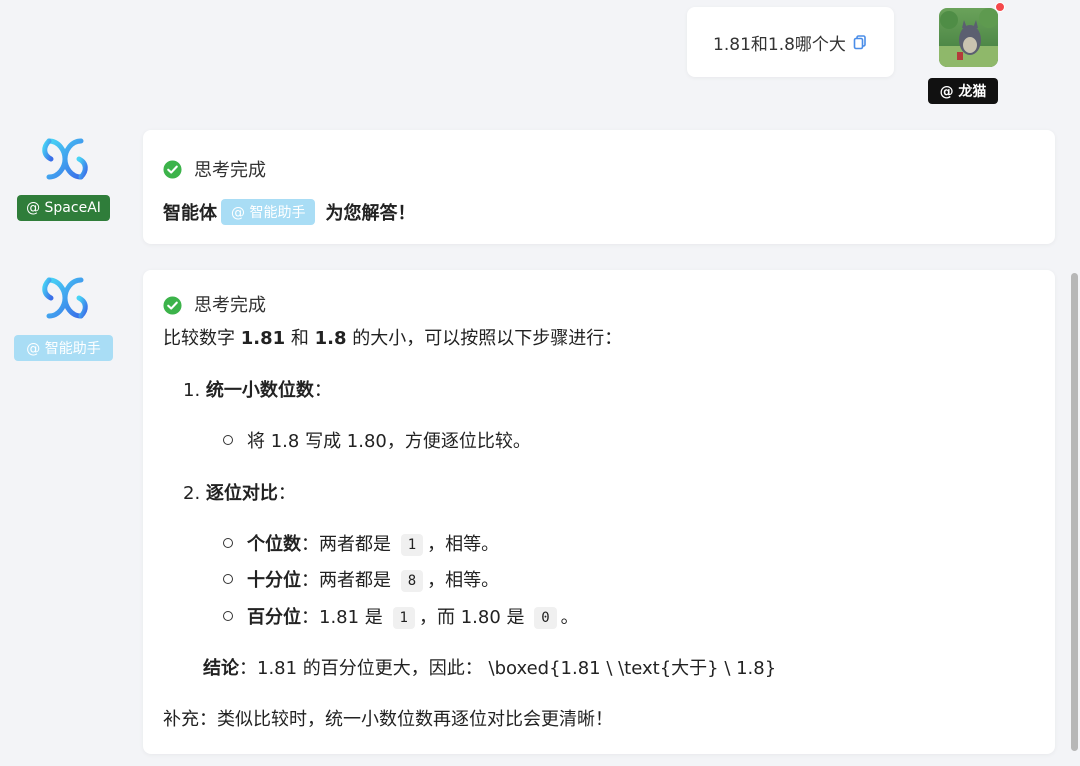 The width and height of the screenshot is (1080, 766). I want to click on conclusion-label: 结论, so click(221, 668).